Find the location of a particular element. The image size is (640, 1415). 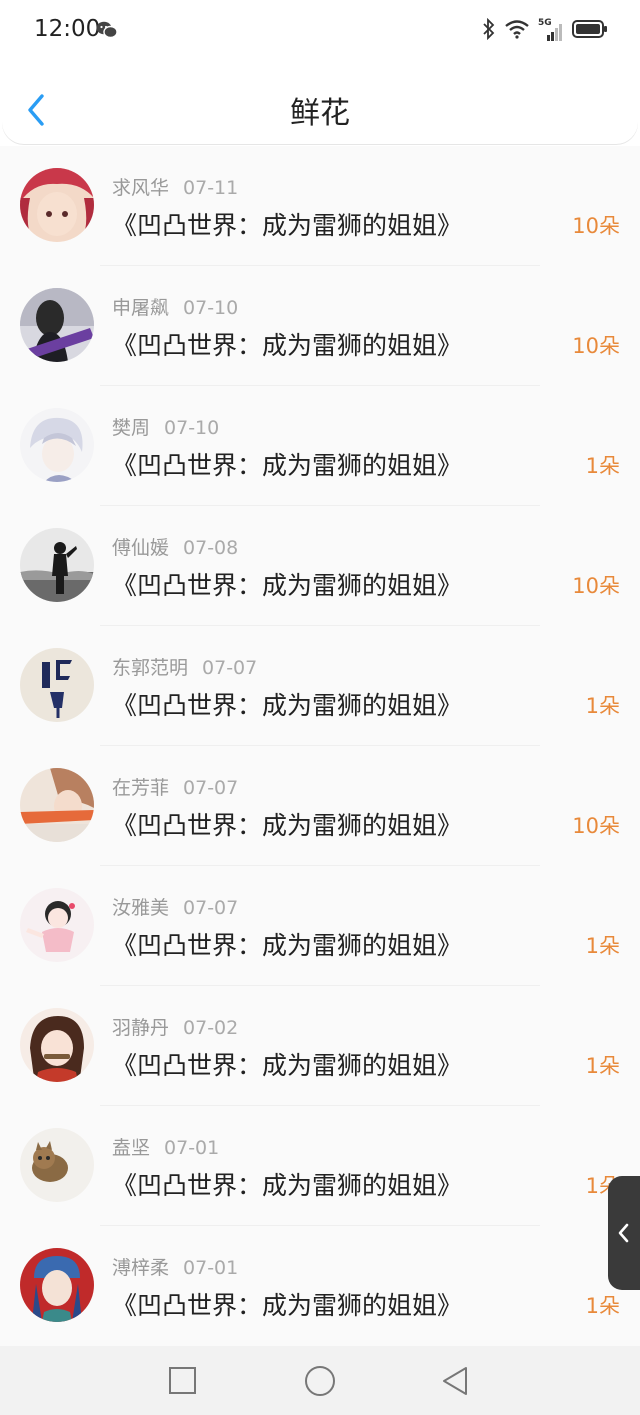

list-item: 溥梓柔 07-01 《凹凸世界：成为雷狮的姐姐》 1朵 is located at coordinates (320, 1286).